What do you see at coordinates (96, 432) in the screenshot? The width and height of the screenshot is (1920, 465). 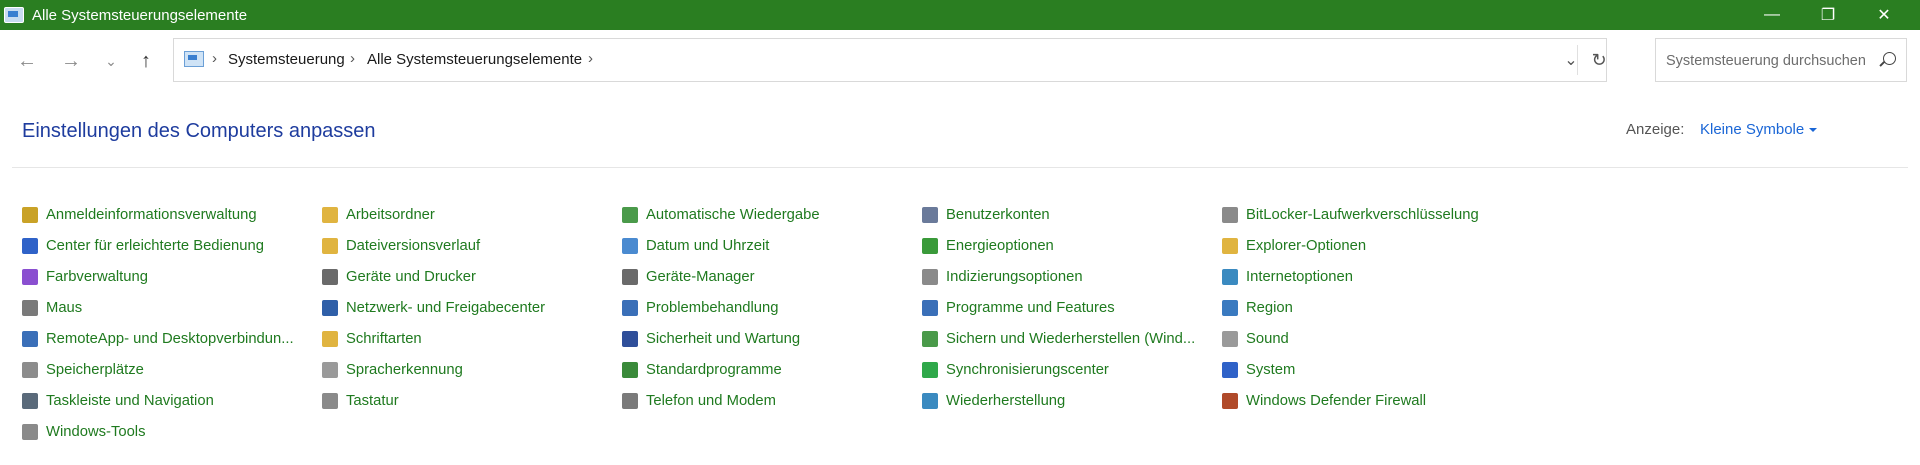 I see `control-panel-item-label: Windows-Tools` at bounding box center [96, 432].